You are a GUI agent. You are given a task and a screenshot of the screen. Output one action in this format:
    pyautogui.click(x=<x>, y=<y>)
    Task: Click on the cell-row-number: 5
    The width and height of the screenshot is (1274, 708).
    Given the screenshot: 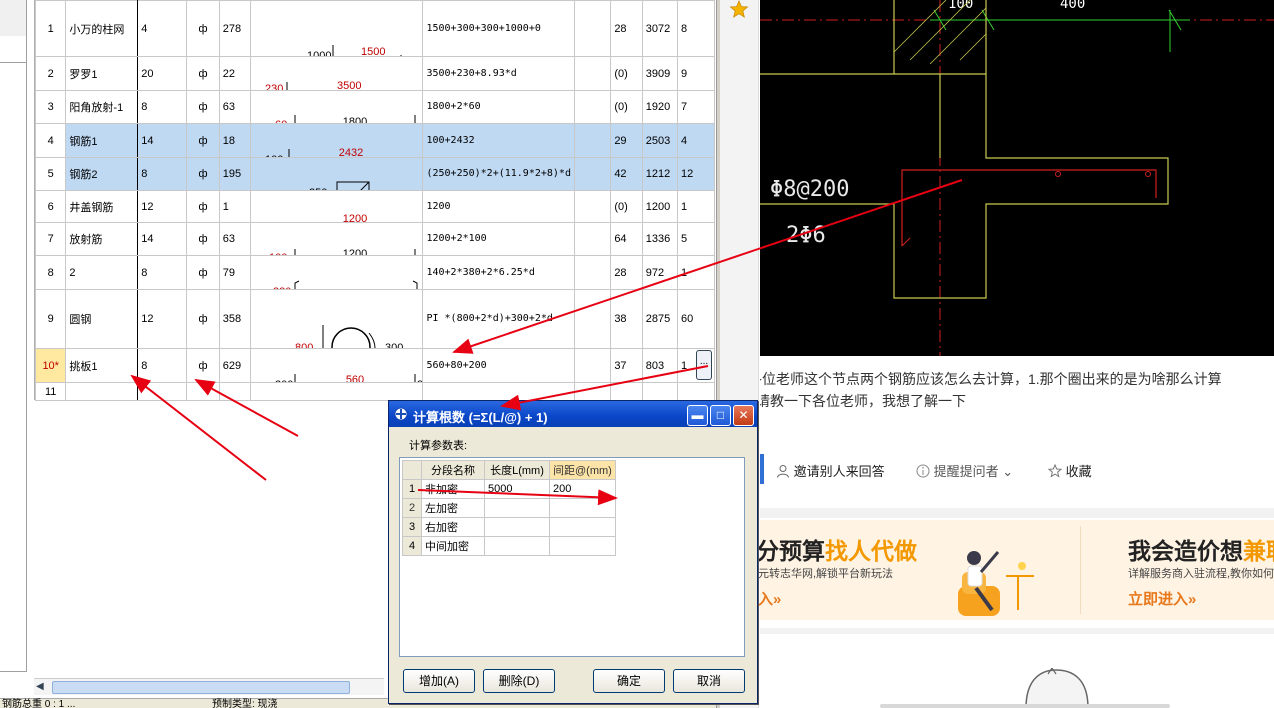 What is the action you would take?
    pyautogui.click(x=50, y=174)
    